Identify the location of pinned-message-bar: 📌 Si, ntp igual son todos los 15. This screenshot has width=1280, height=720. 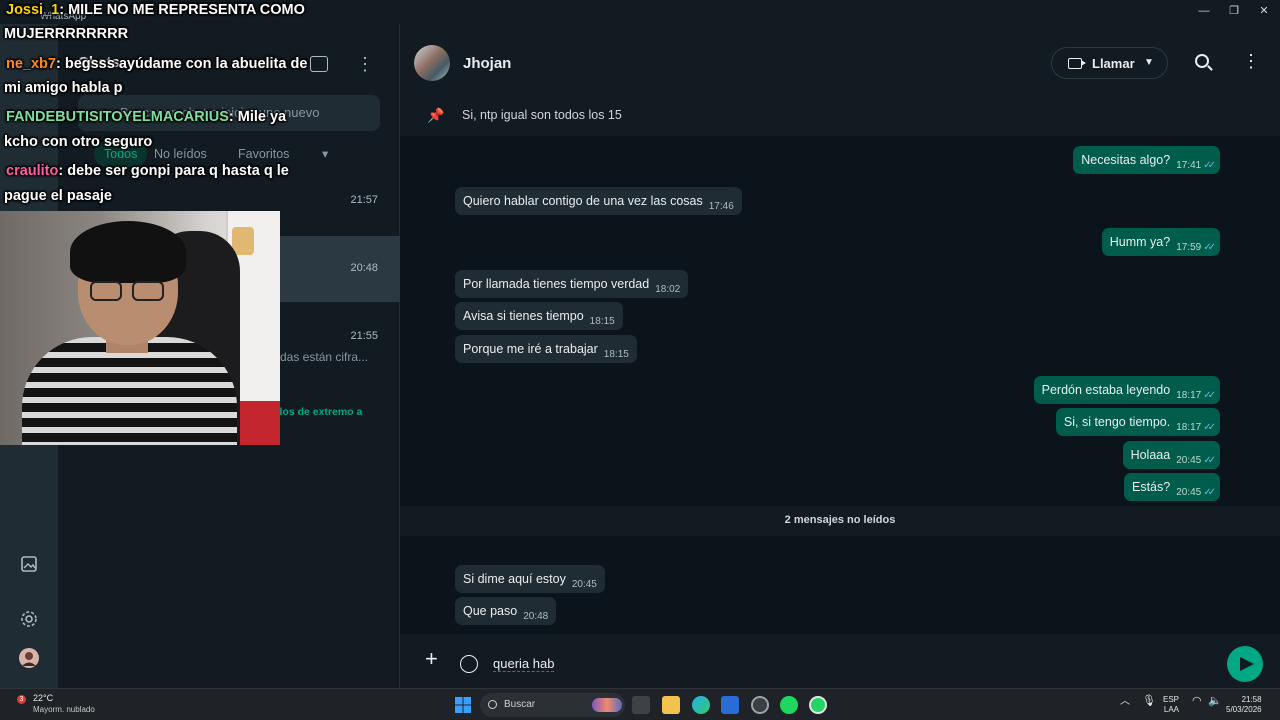
(840, 116).